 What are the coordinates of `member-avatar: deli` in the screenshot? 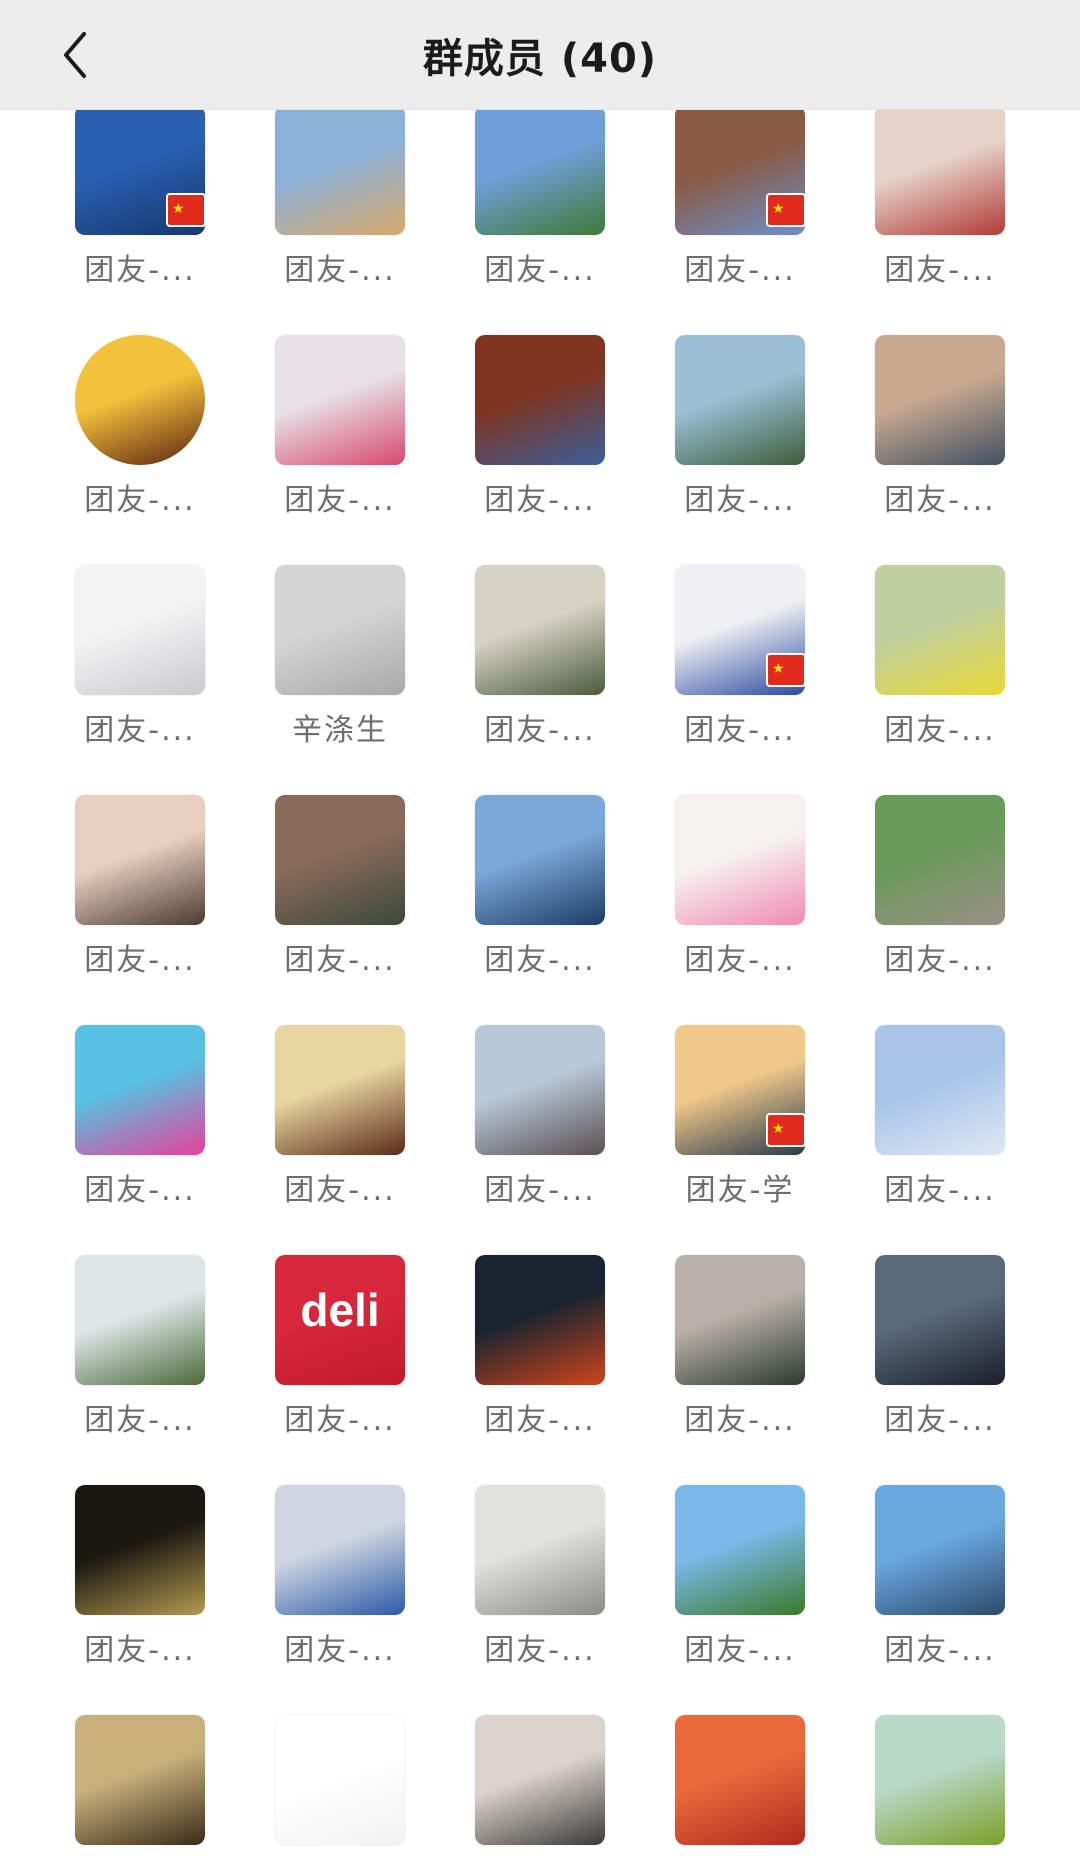 It's located at (340, 1320).